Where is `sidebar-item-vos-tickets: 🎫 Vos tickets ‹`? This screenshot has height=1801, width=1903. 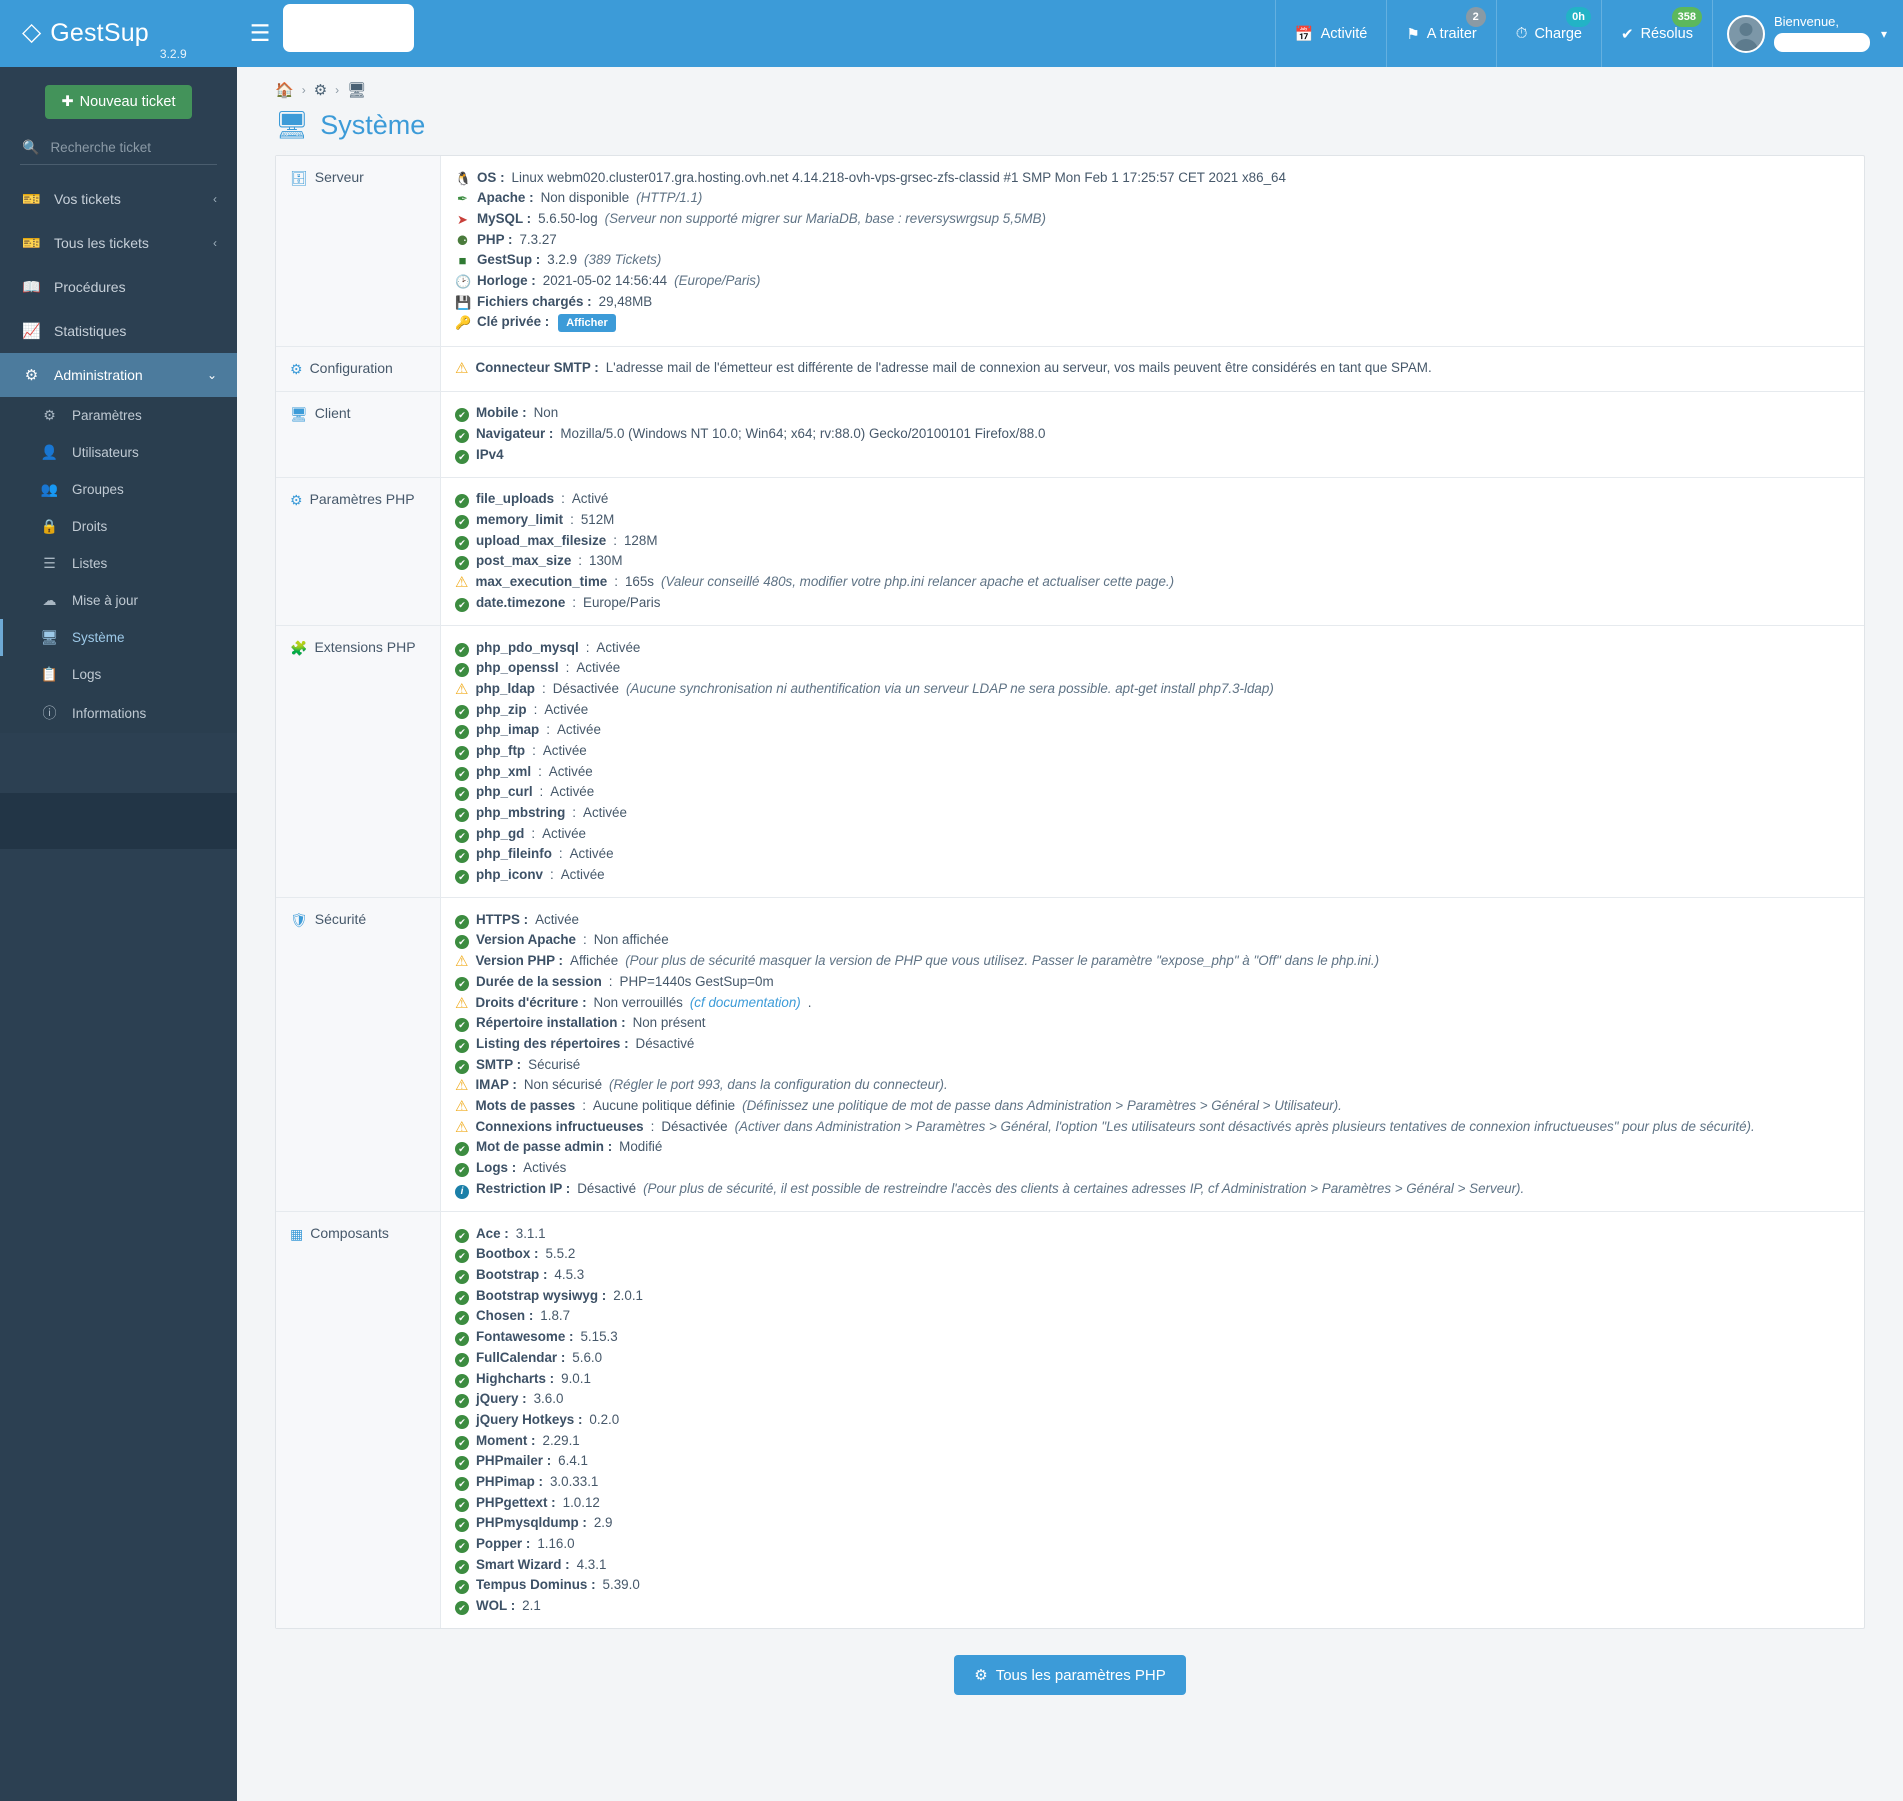
sidebar-item-vos-tickets: 🎫 Vos tickets ‹ is located at coordinates (118, 199).